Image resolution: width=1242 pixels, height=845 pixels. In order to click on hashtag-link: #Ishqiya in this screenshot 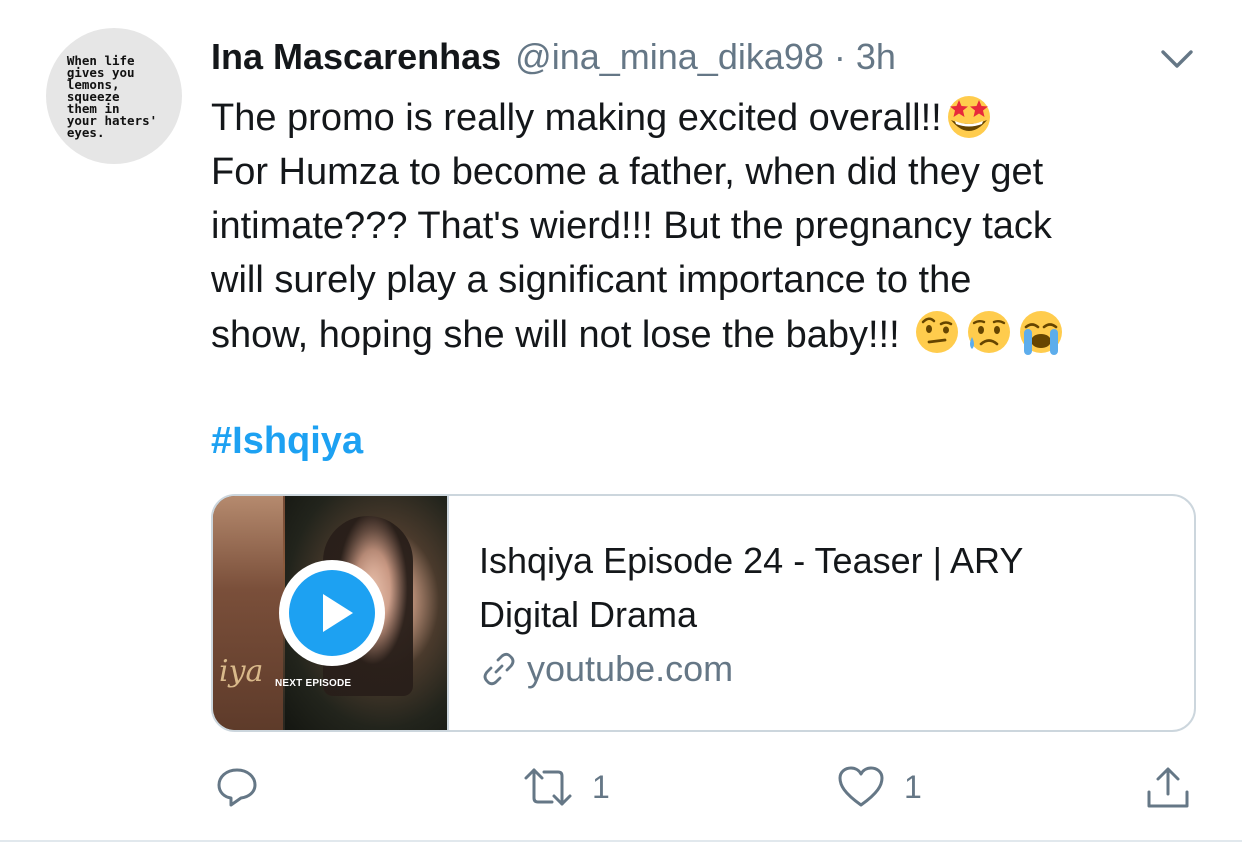, I will do `click(287, 441)`.